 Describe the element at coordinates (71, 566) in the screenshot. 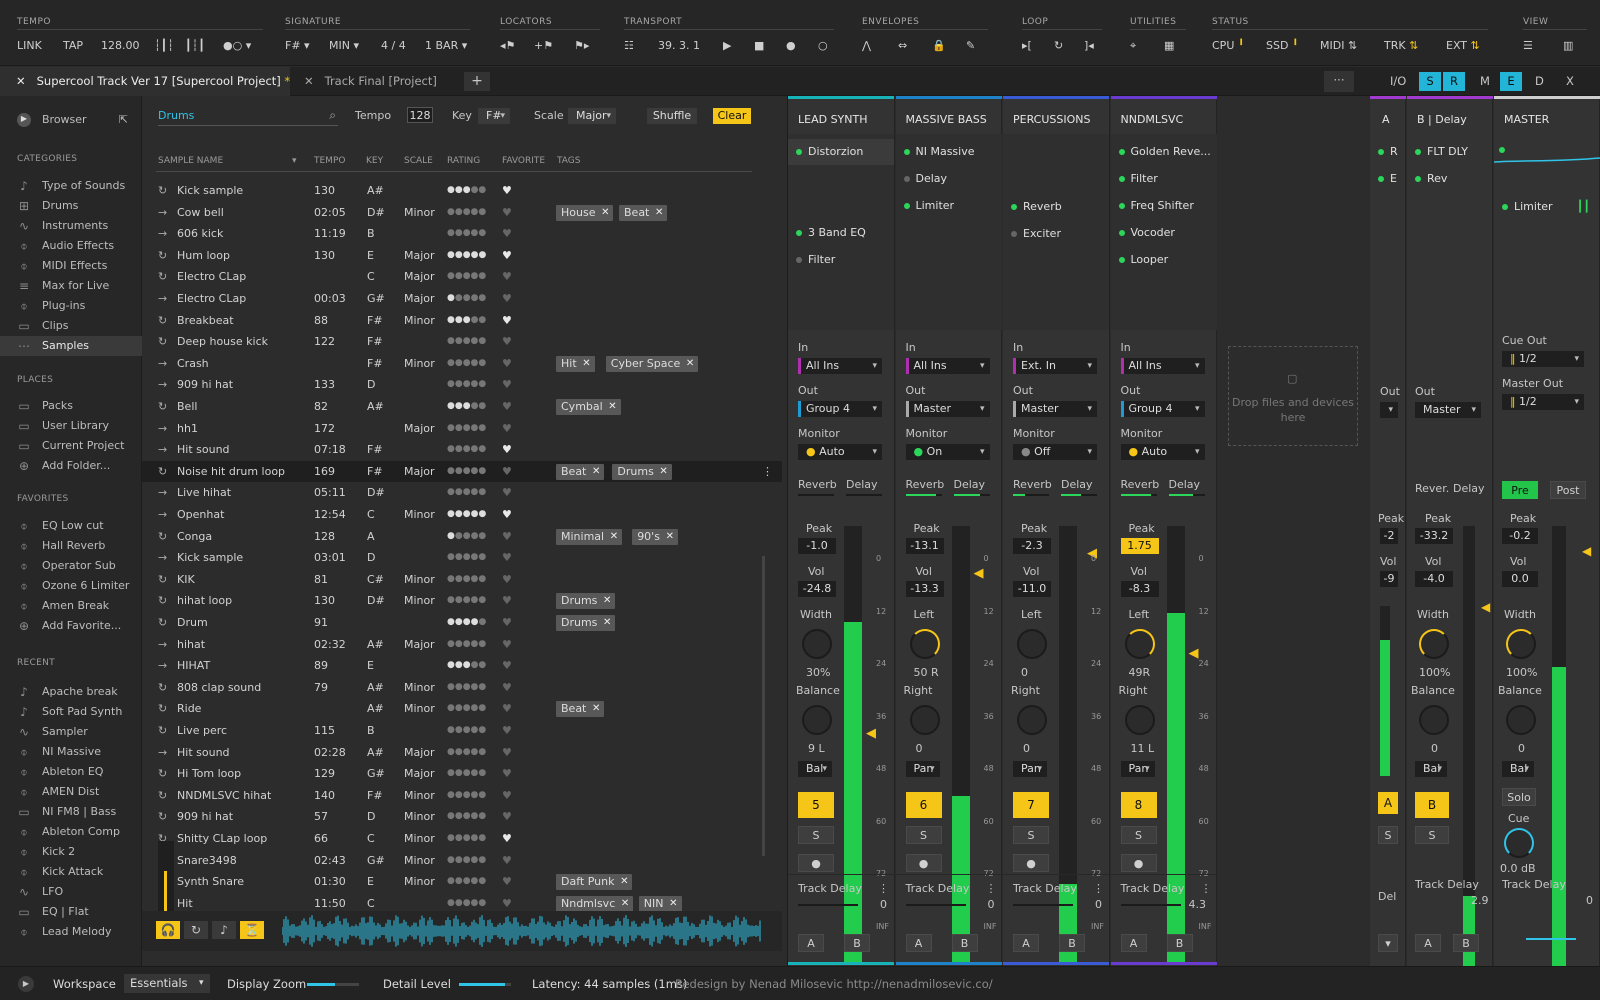

I see `sidebar-item-operator-sub: ⌽ Operator Sub` at that location.